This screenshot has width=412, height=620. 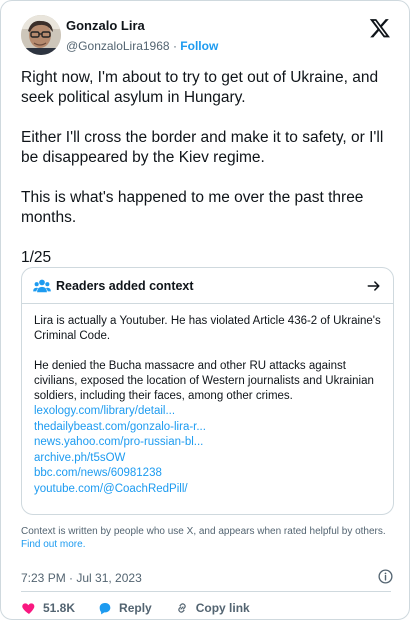 What do you see at coordinates (36, 257) in the screenshot?
I see `thread-counter: 1/25` at bounding box center [36, 257].